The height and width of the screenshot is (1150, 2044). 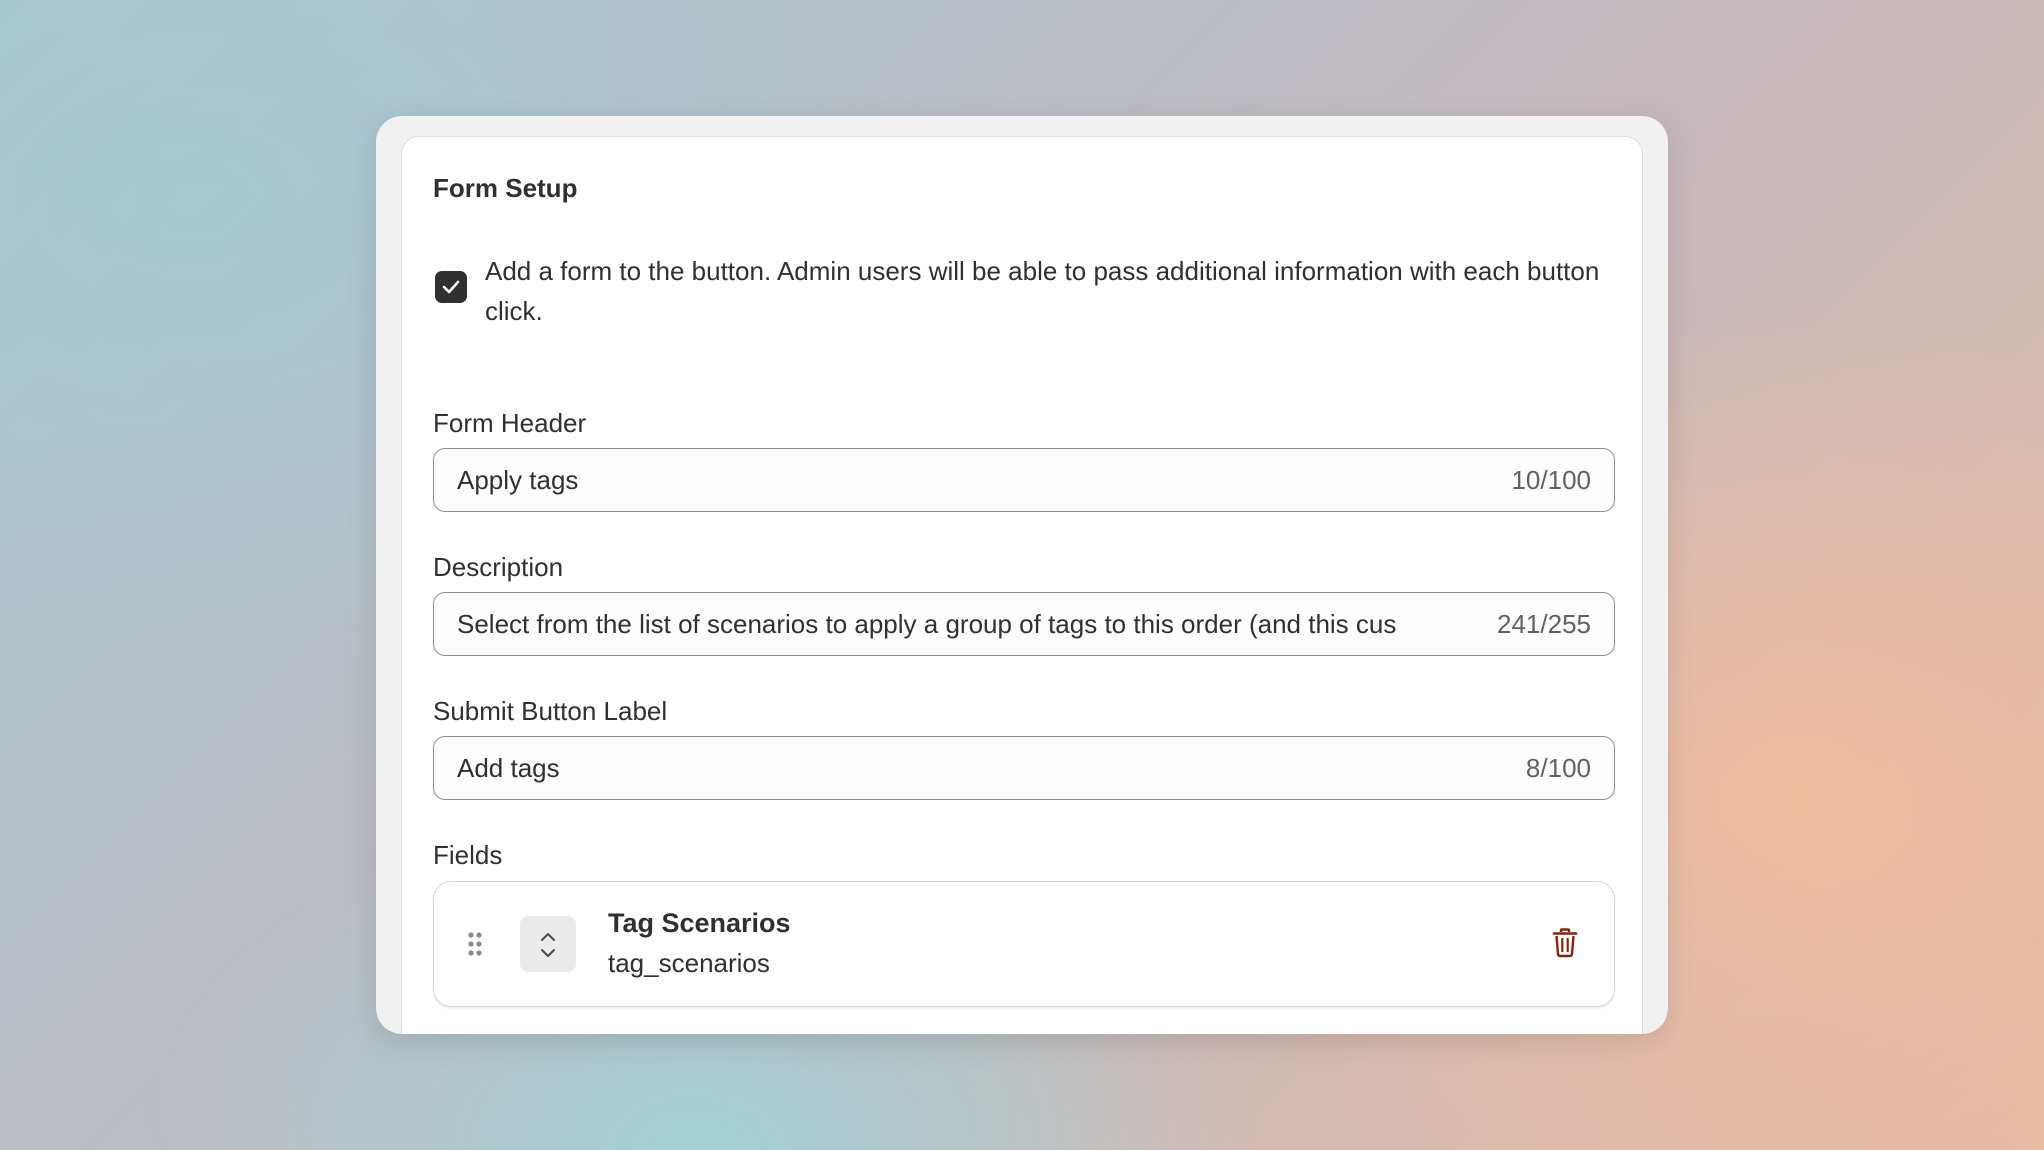 I want to click on trash-icon, so click(x=1565, y=945).